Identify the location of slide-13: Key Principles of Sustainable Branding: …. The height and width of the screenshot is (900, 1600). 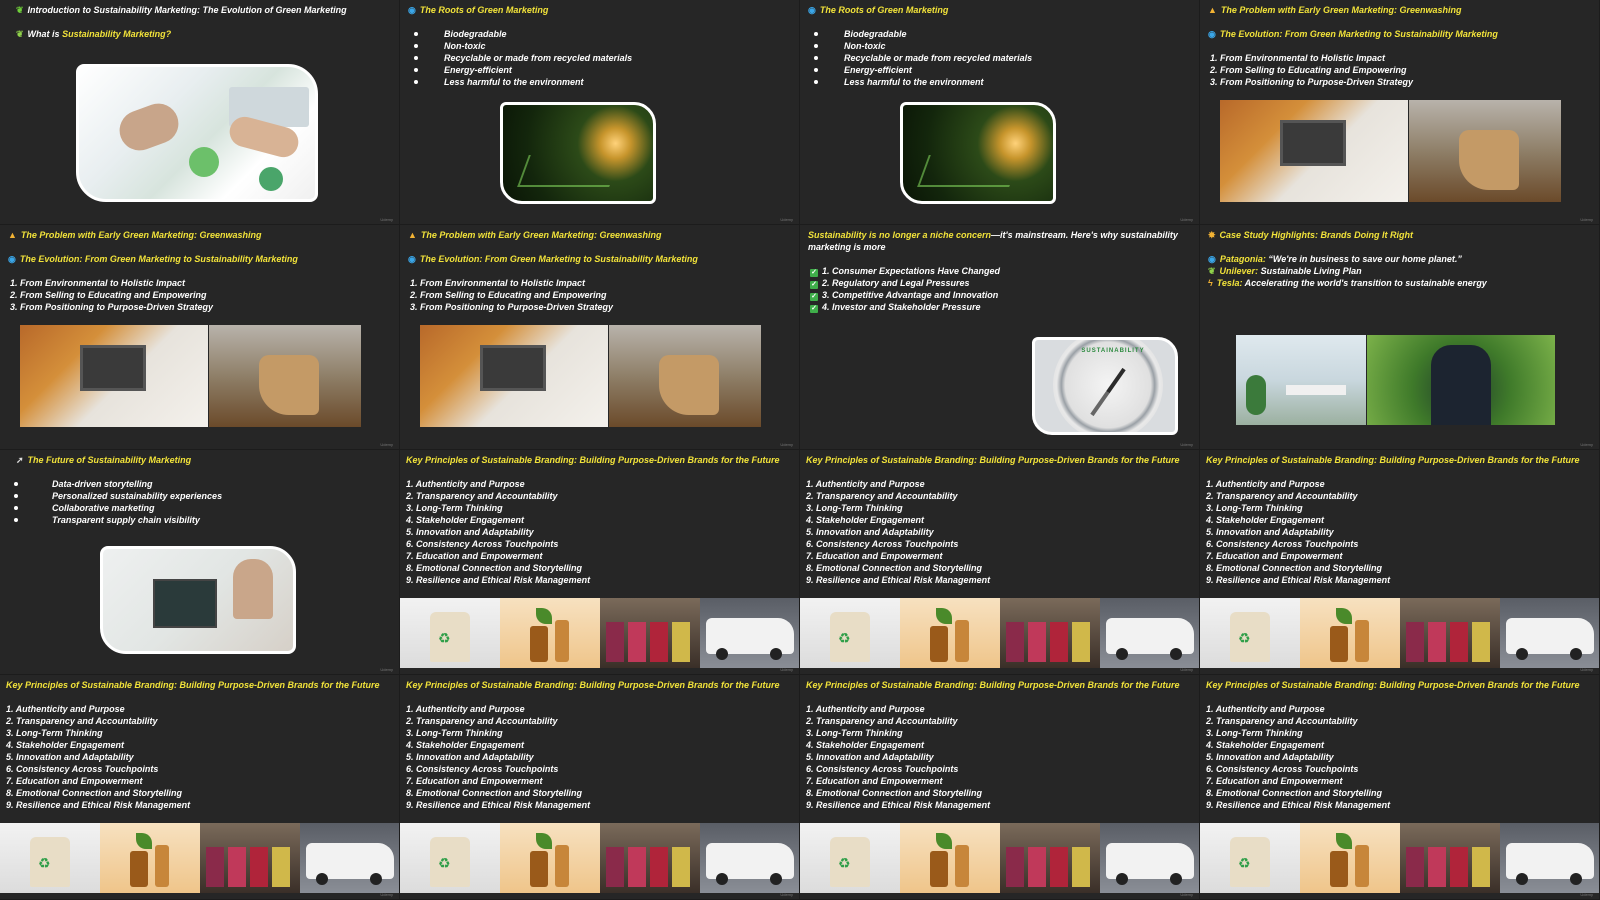
(200, 787).